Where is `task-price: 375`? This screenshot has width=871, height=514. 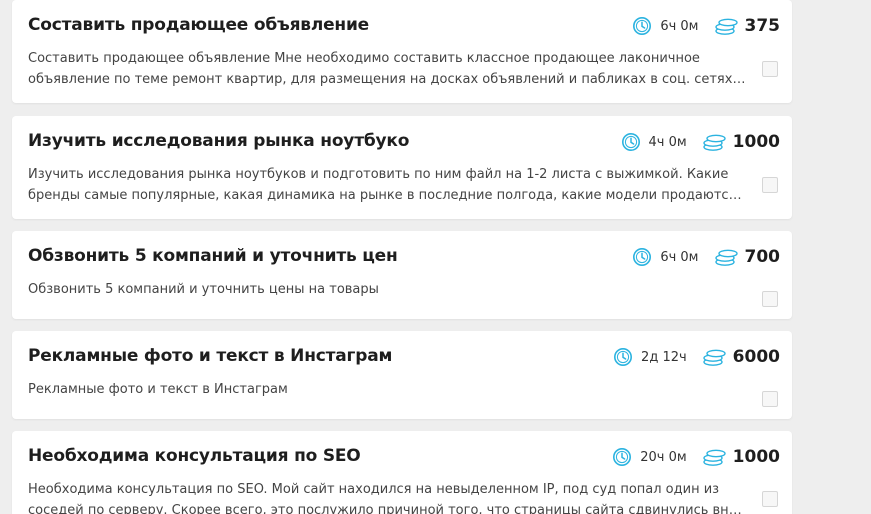 task-price: 375 is located at coordinates (762, 26).